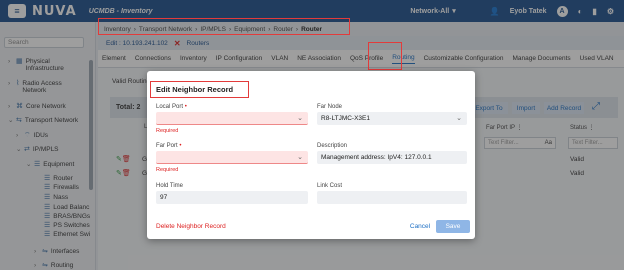 This screenshot has height=270, width=624. What do you see at coordinates (224, 26) in the screenshot?
I see `highlight-box-breadcrumb` at bounding box center [224, 26].